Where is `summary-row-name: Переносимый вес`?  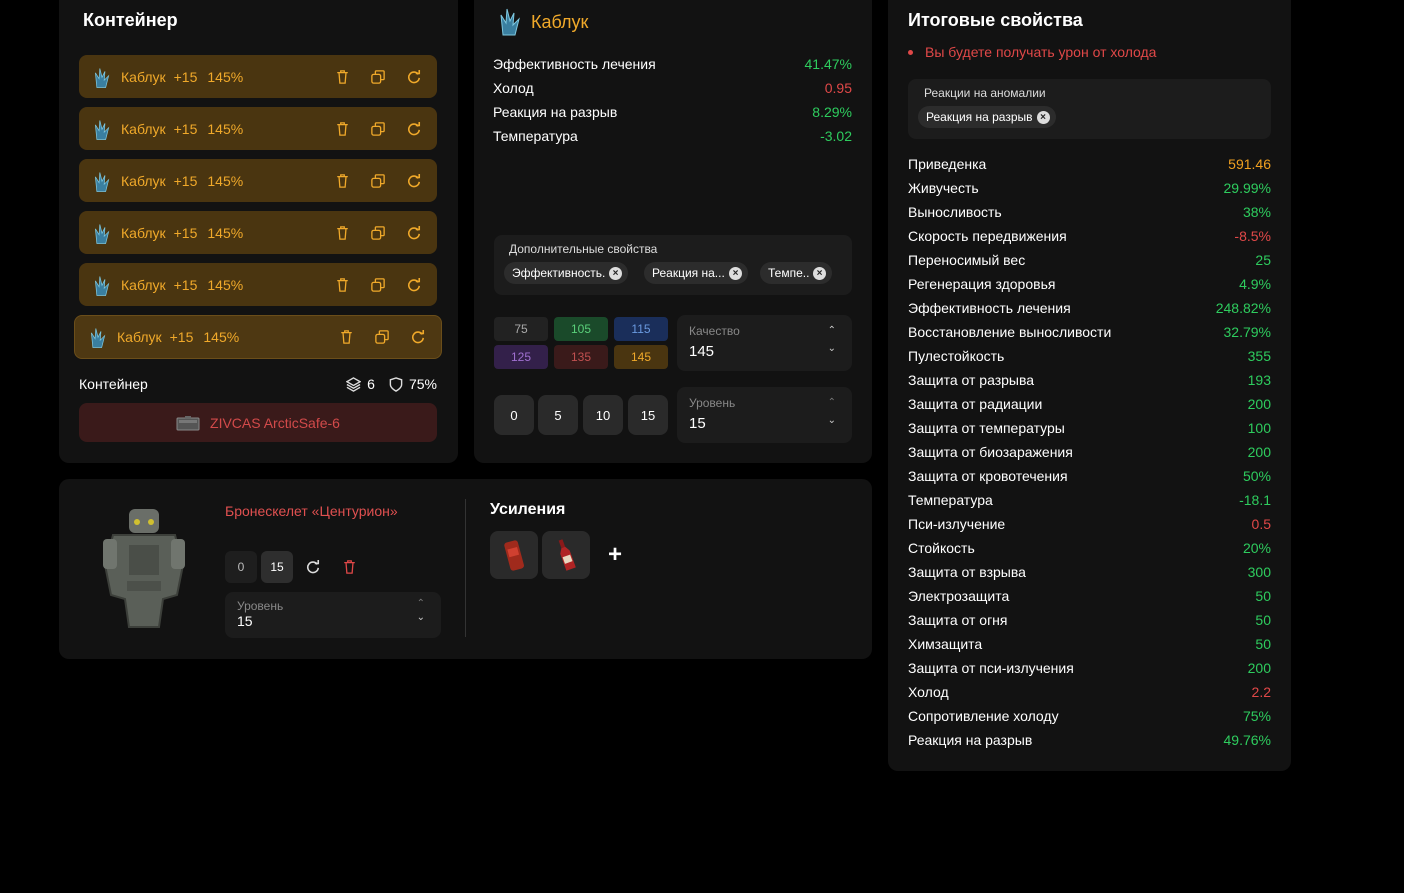
summary-row-name: Переносимый вес is located at coordinates (967, 260).